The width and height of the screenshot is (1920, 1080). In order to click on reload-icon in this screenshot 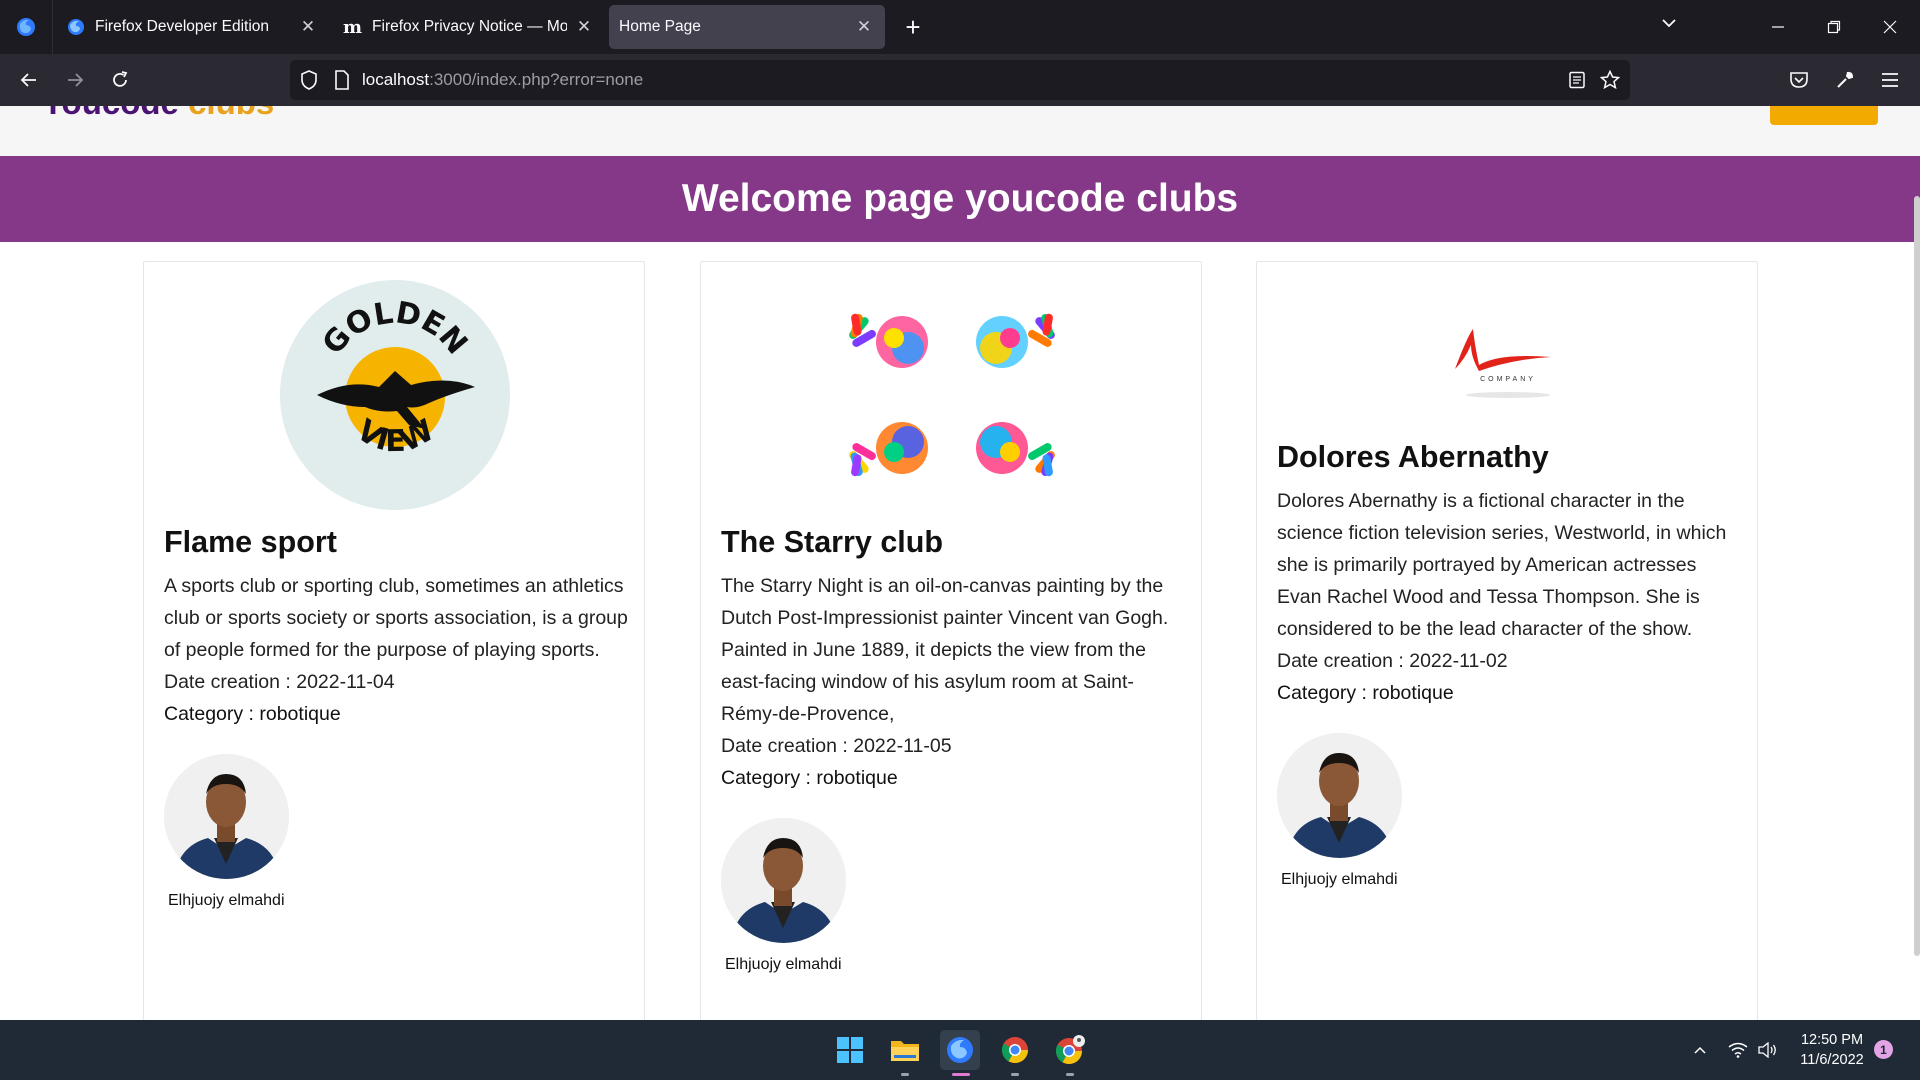, I will do `click(120, 79)`.